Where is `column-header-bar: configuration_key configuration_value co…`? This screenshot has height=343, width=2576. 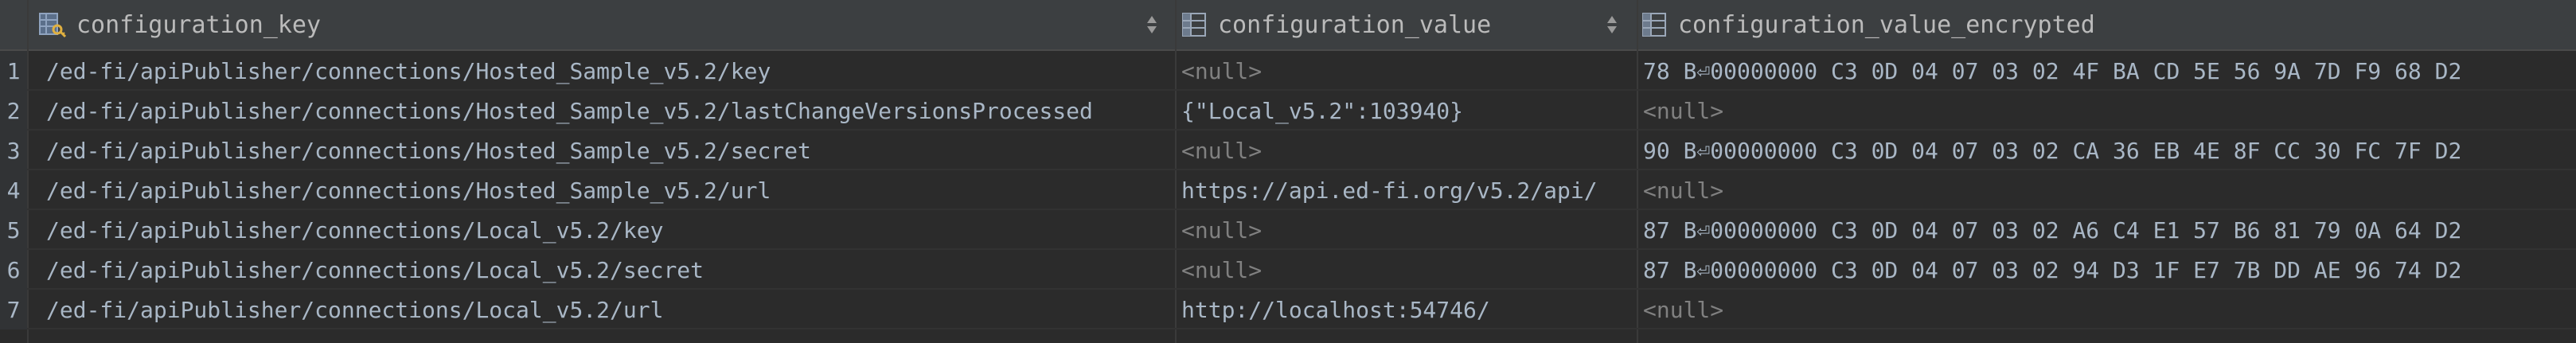
column-header-bar: configuration_key configuration_value co… is located at coordinates (1288, 25).